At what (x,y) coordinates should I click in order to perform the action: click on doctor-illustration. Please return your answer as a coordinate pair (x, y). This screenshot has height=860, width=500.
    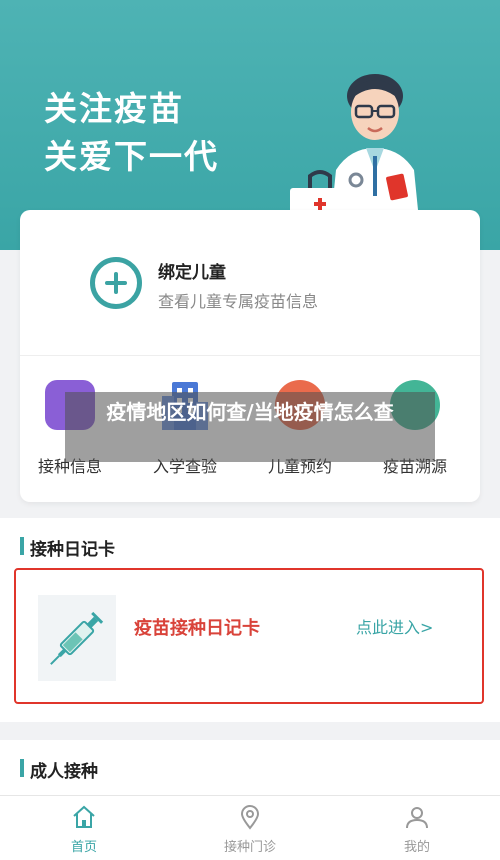
    Looking at the image, I should click on (355, 152).